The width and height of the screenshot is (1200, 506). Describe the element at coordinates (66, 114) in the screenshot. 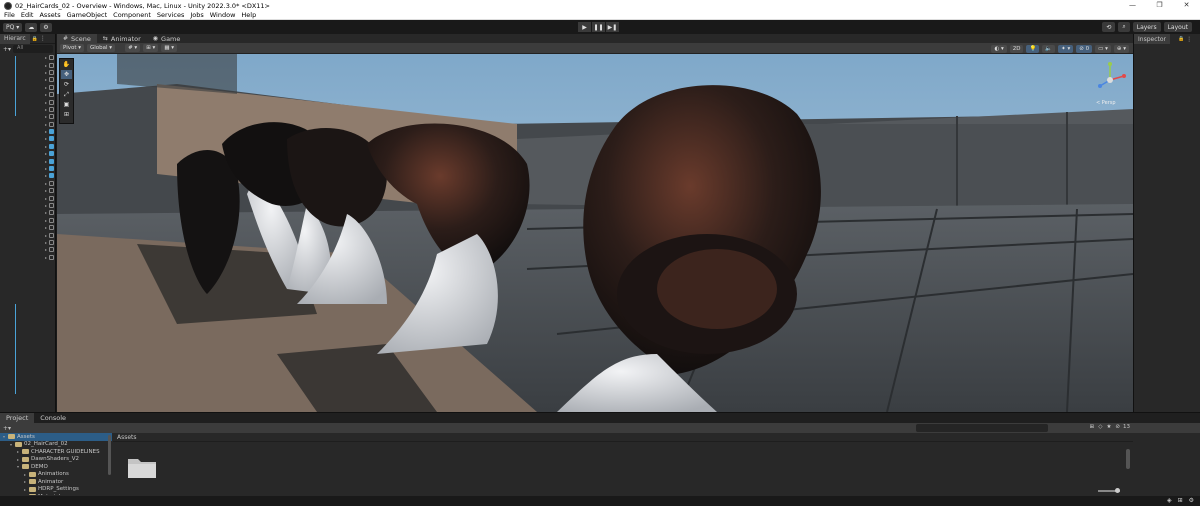

I see `transform-tool-icon: ⊞` at that location.